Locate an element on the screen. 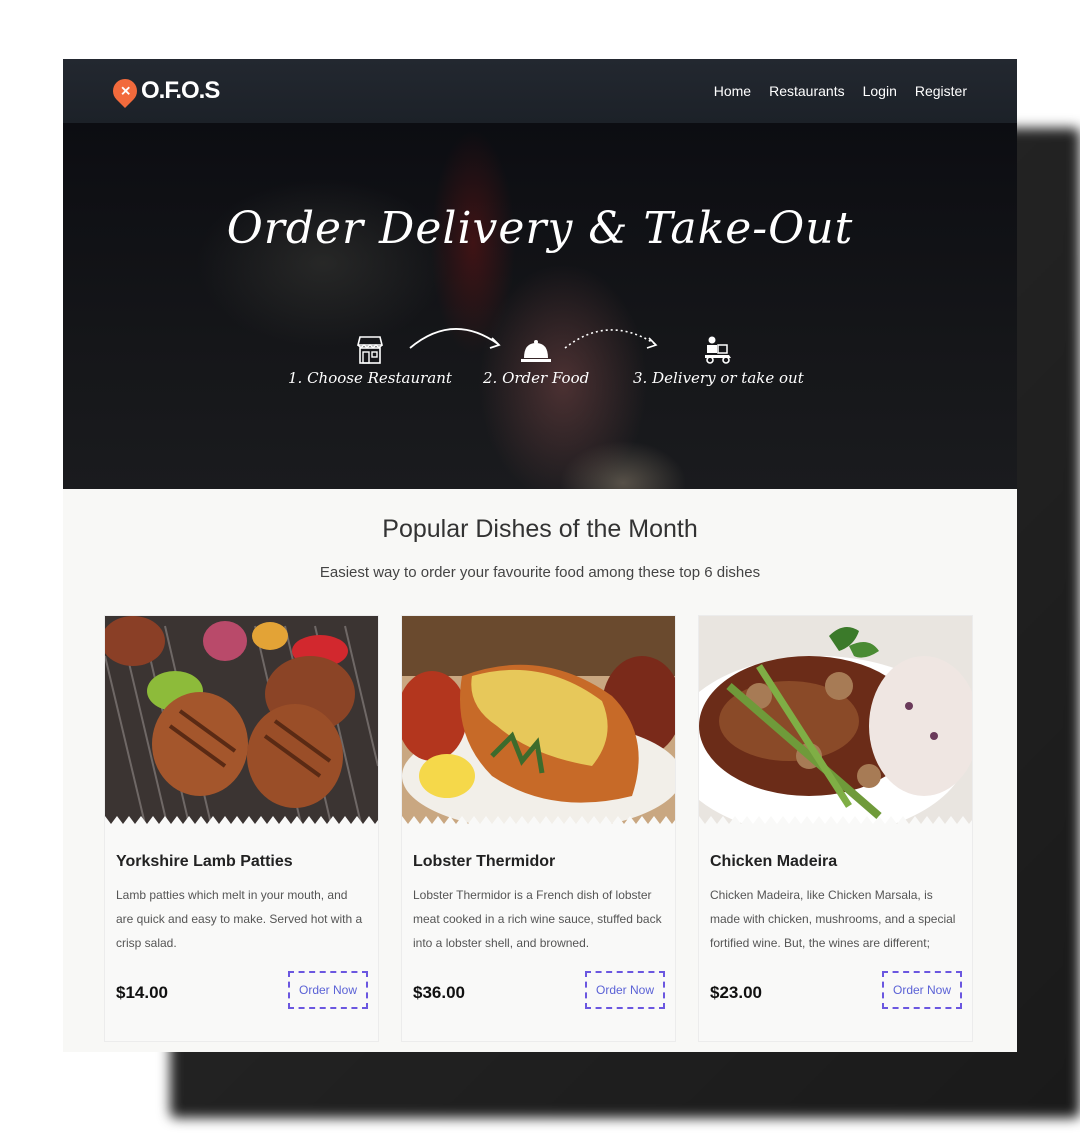 This screenshot has height=1145, width=1080. dish-name: Yorkshire Lamb Patties is located at coordinates (204, 861).